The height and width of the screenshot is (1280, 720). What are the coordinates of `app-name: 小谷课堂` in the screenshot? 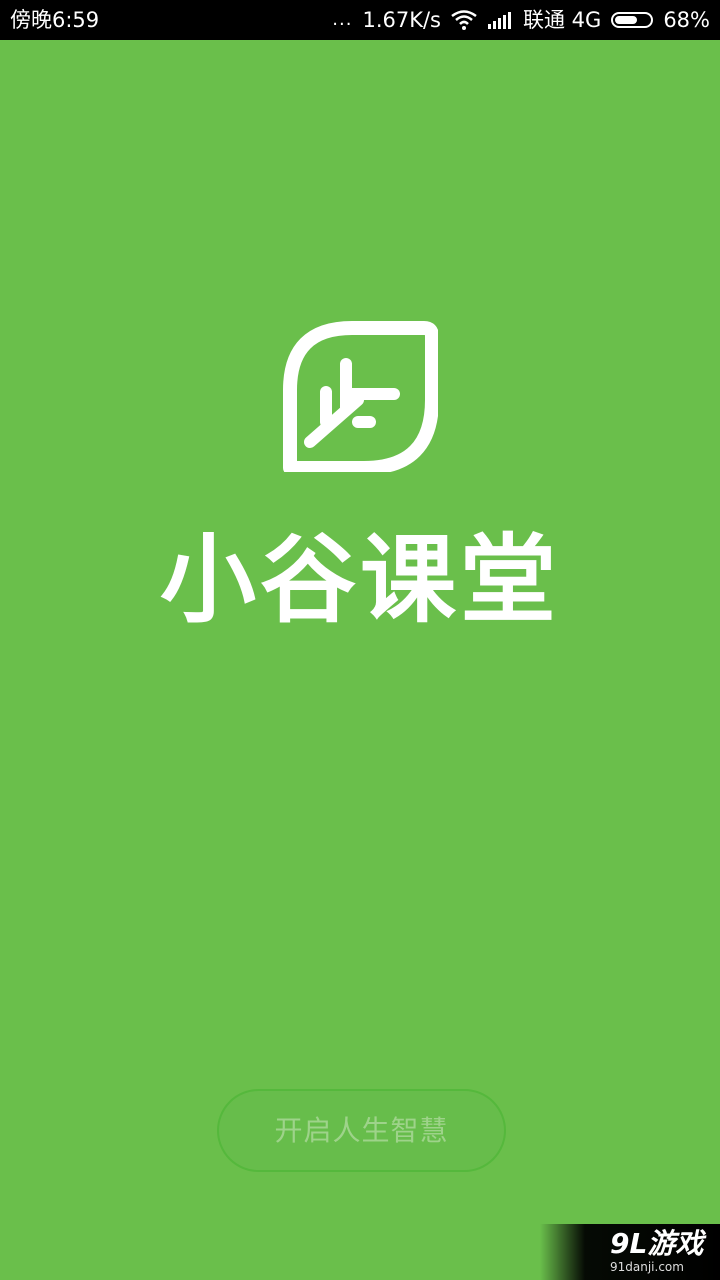 It's located at (360, 580).